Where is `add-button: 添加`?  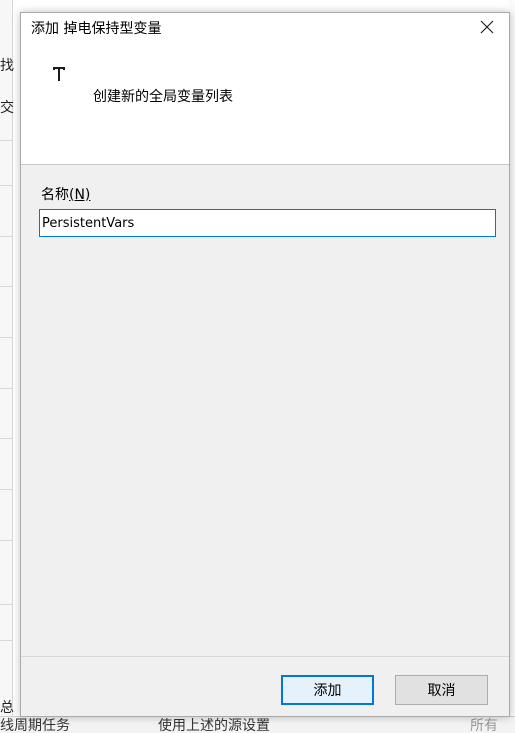
add-button: 添加 is located at coordinates (327, 690).